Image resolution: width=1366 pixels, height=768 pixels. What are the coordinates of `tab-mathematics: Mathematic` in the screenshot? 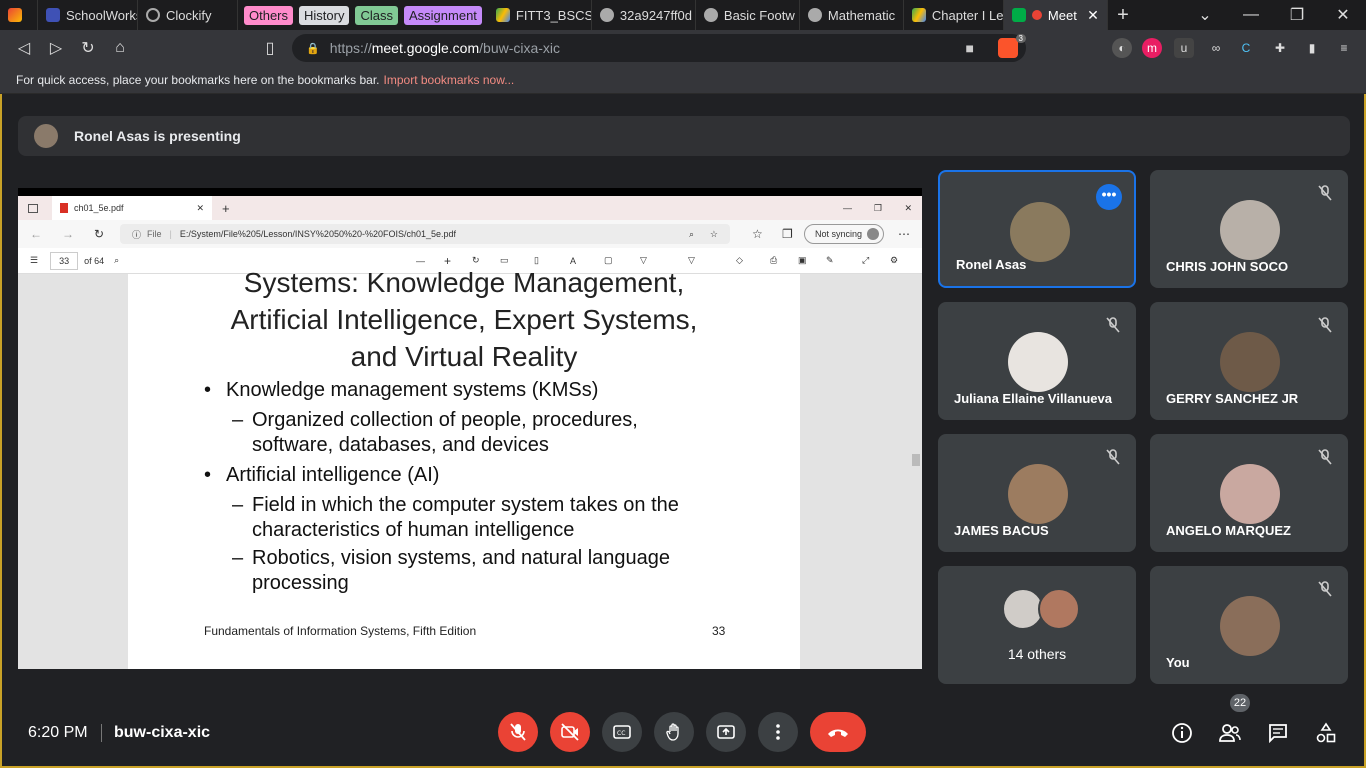 It's located at (852, 15).